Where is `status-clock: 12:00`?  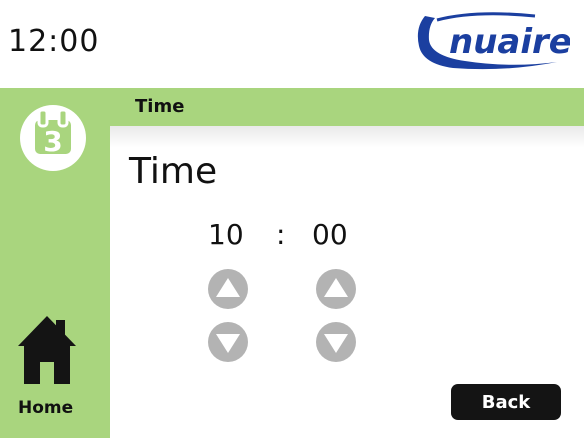
status-clock: 12:00 is located at coordinates (54, 41).